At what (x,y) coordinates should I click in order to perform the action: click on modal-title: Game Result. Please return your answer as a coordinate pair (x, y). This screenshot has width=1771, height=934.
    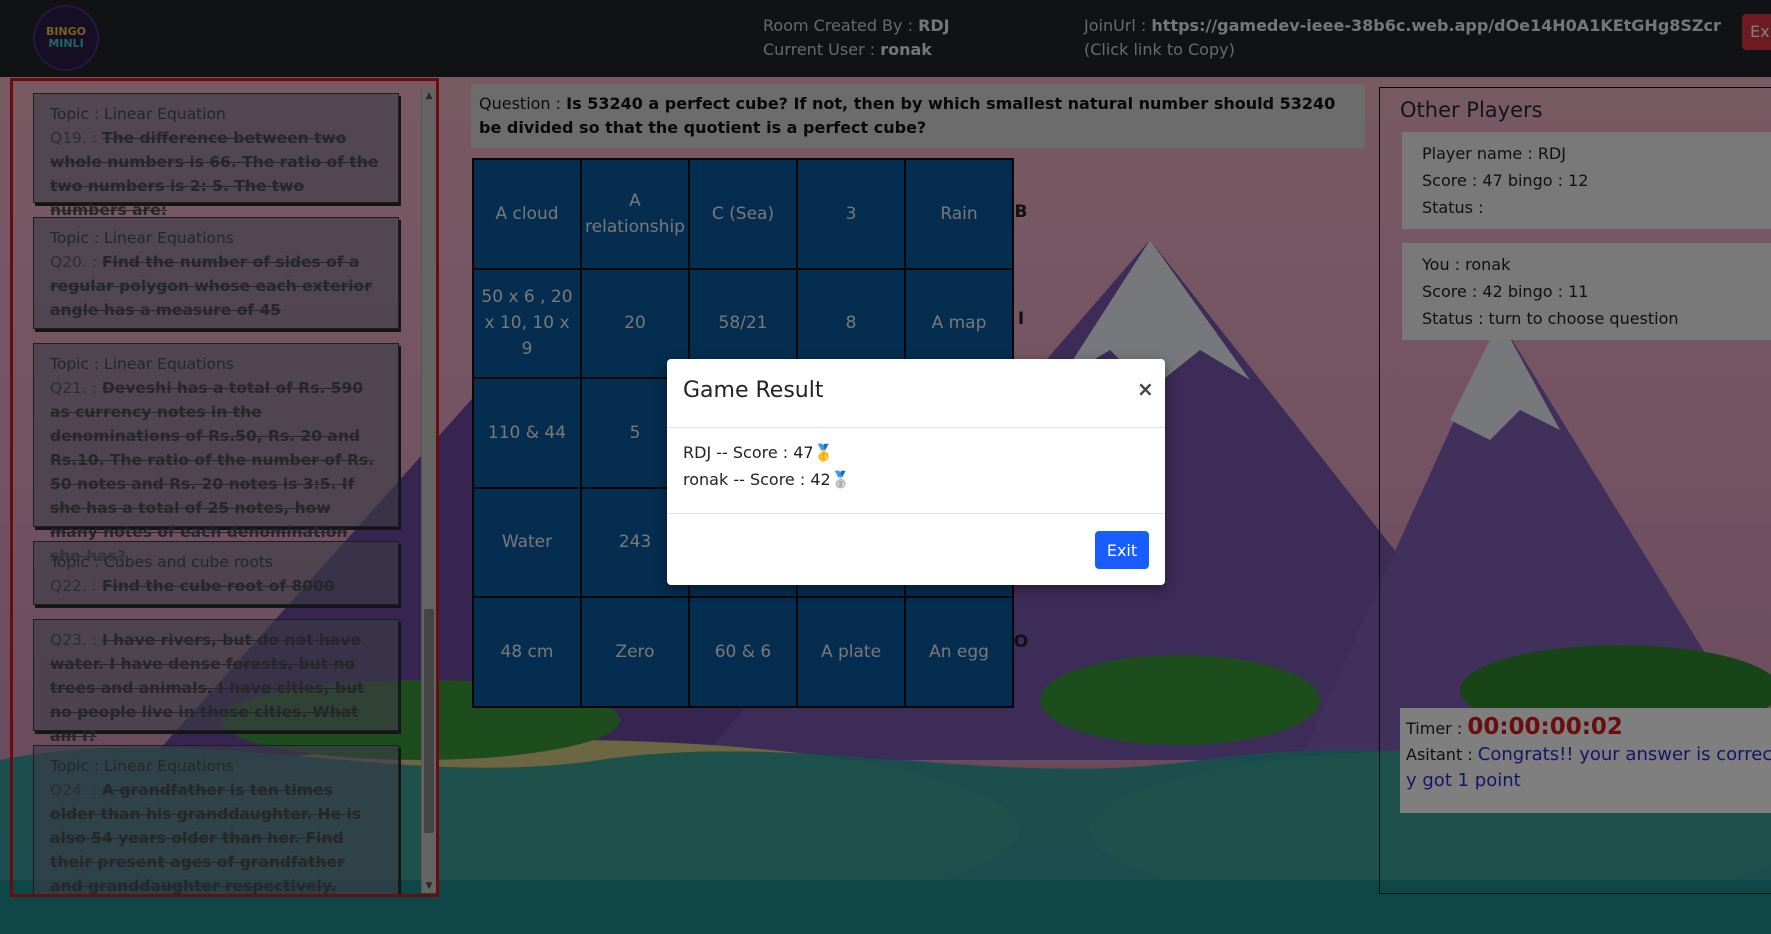
    Looking at the image, I should click on (753, 390).